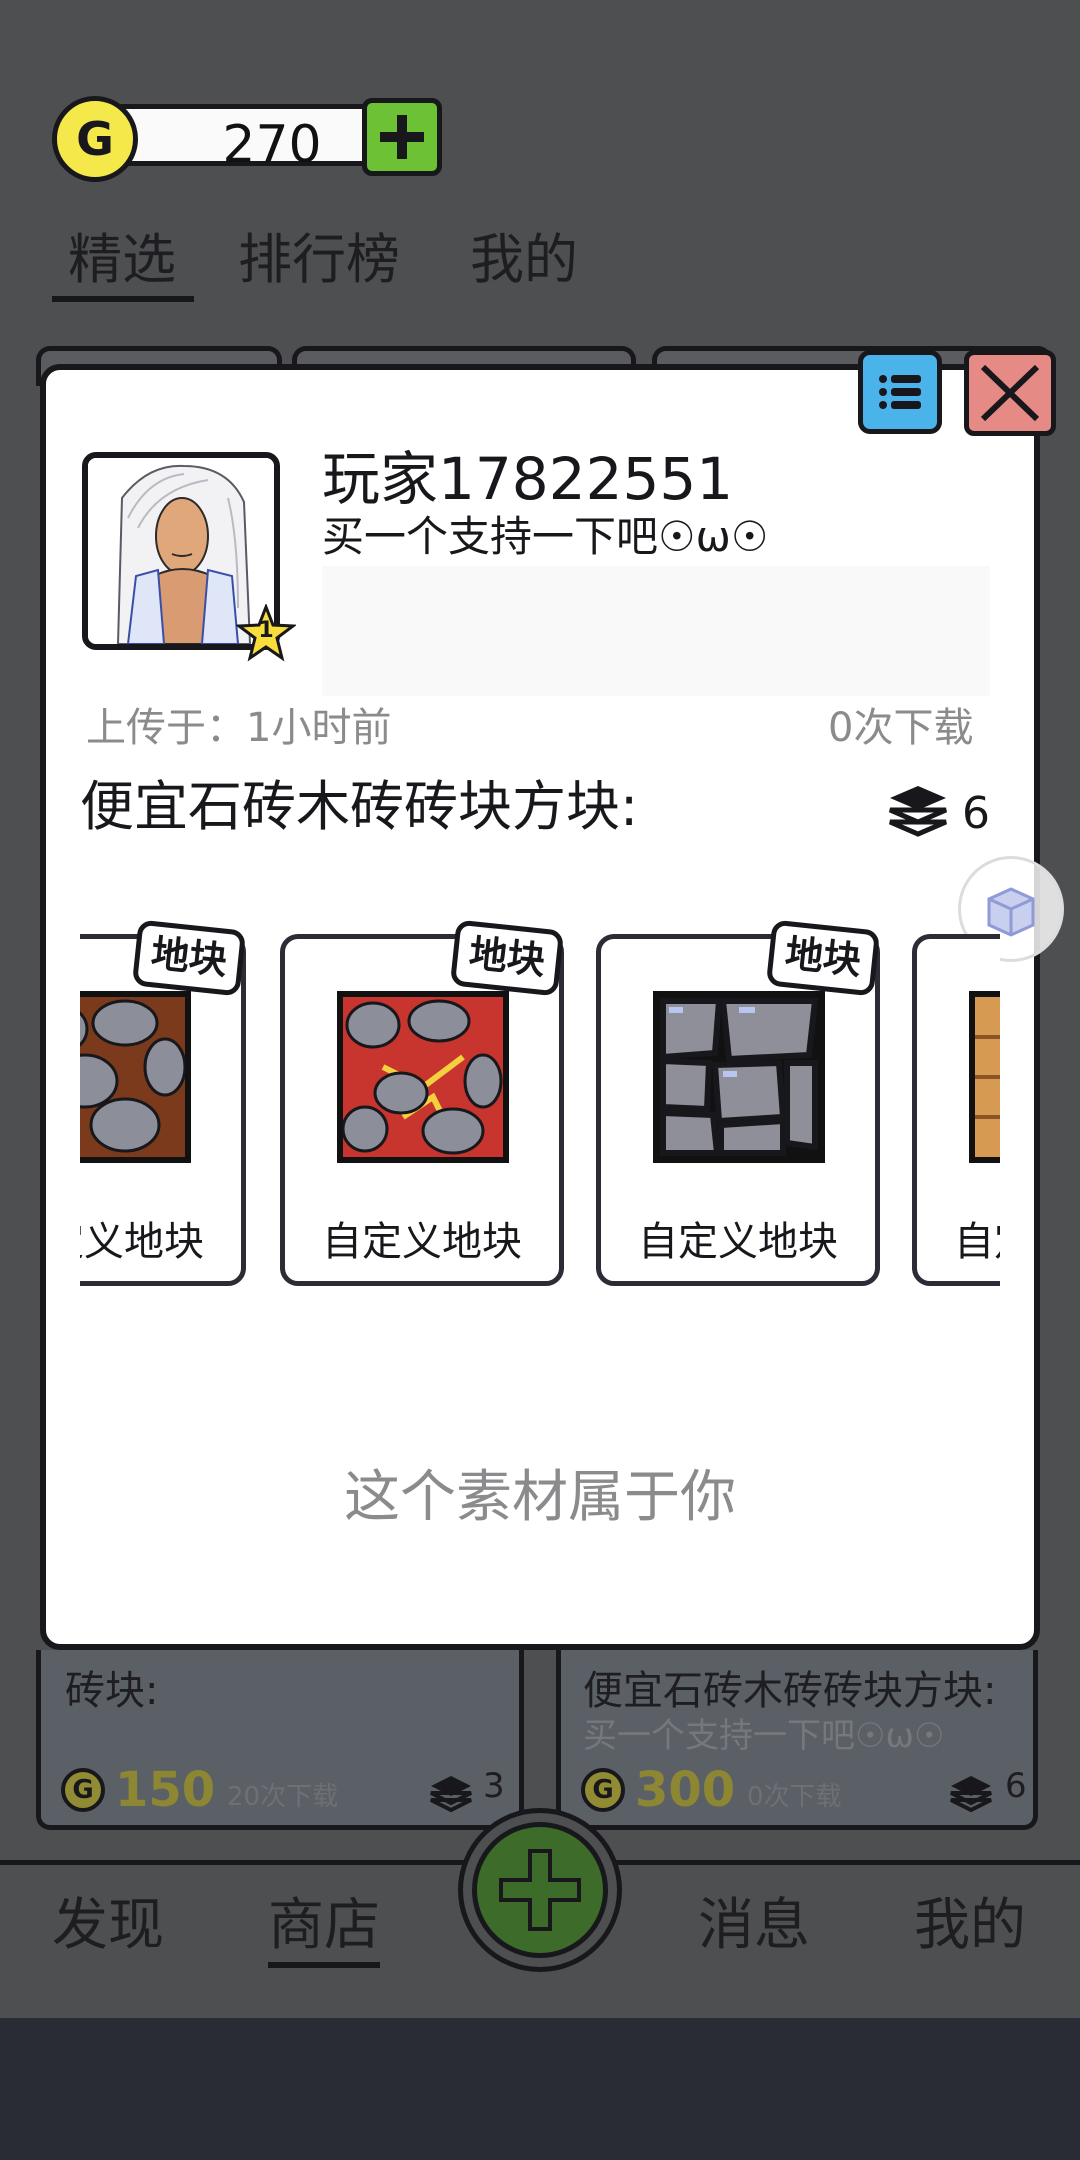  I want to click on red-lava-tile-image, so click(423, 1077).